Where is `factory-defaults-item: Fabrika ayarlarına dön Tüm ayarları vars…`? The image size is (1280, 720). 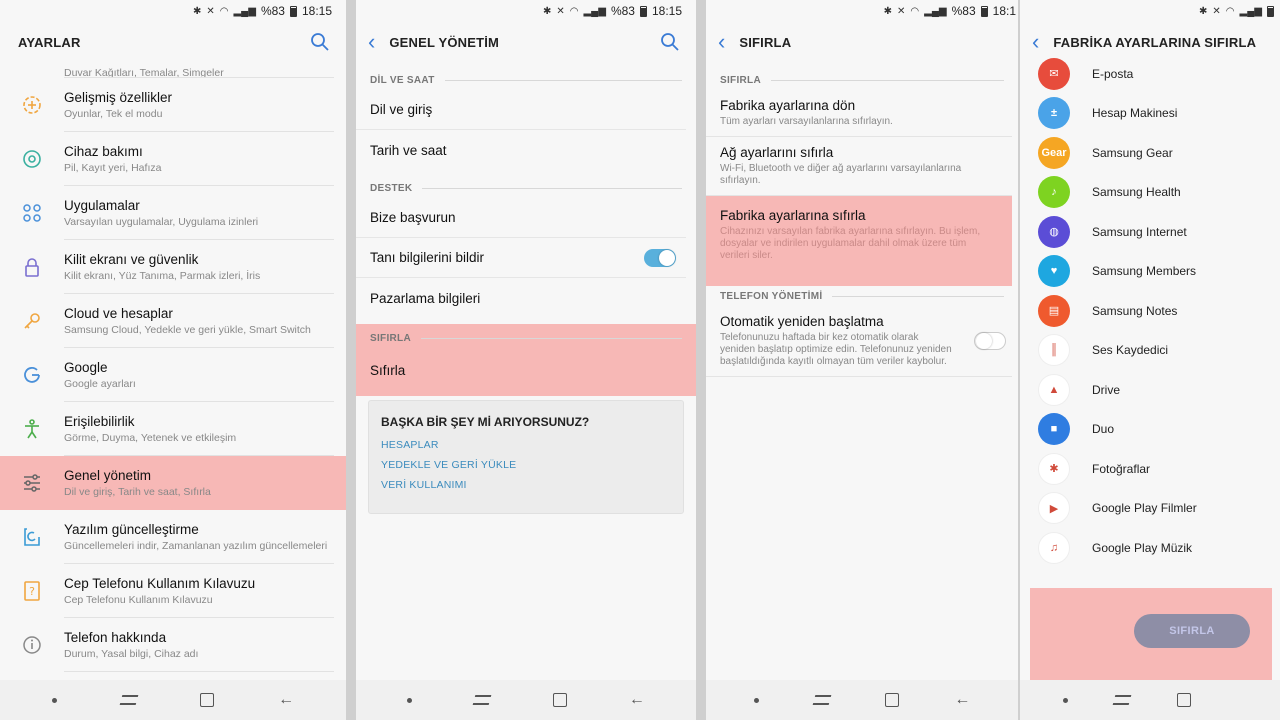 factory-defaults-item: Fabrika ayarlarına dön Tüm ayarları vars… is located at coordinates (859, 113).